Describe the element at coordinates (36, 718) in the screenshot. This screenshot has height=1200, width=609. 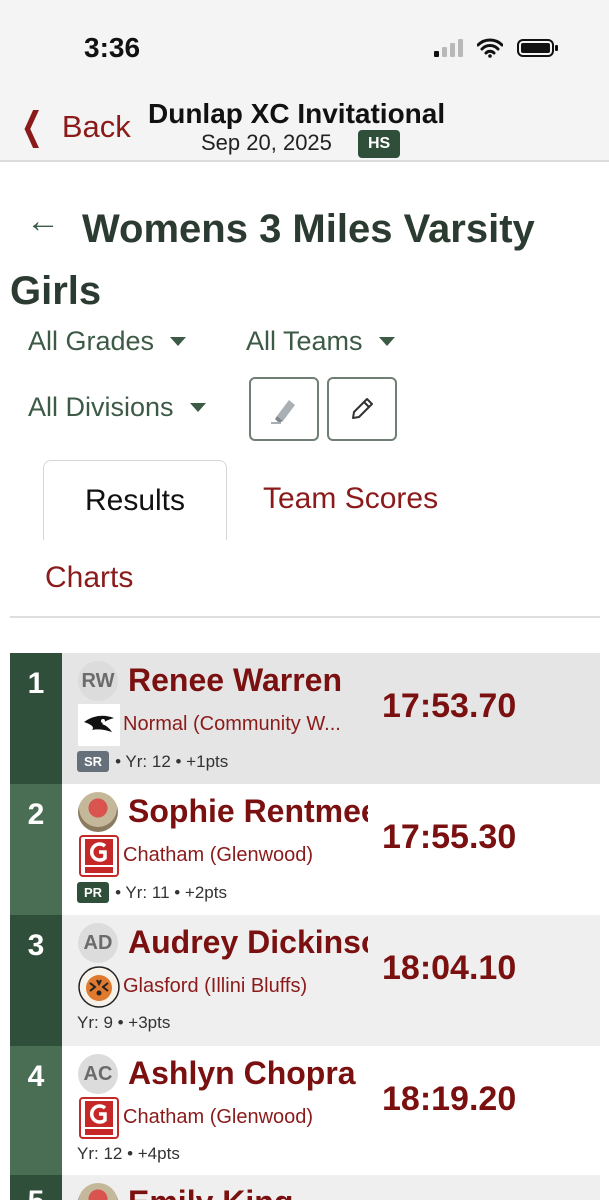
I see `place-number: 1` at that location.